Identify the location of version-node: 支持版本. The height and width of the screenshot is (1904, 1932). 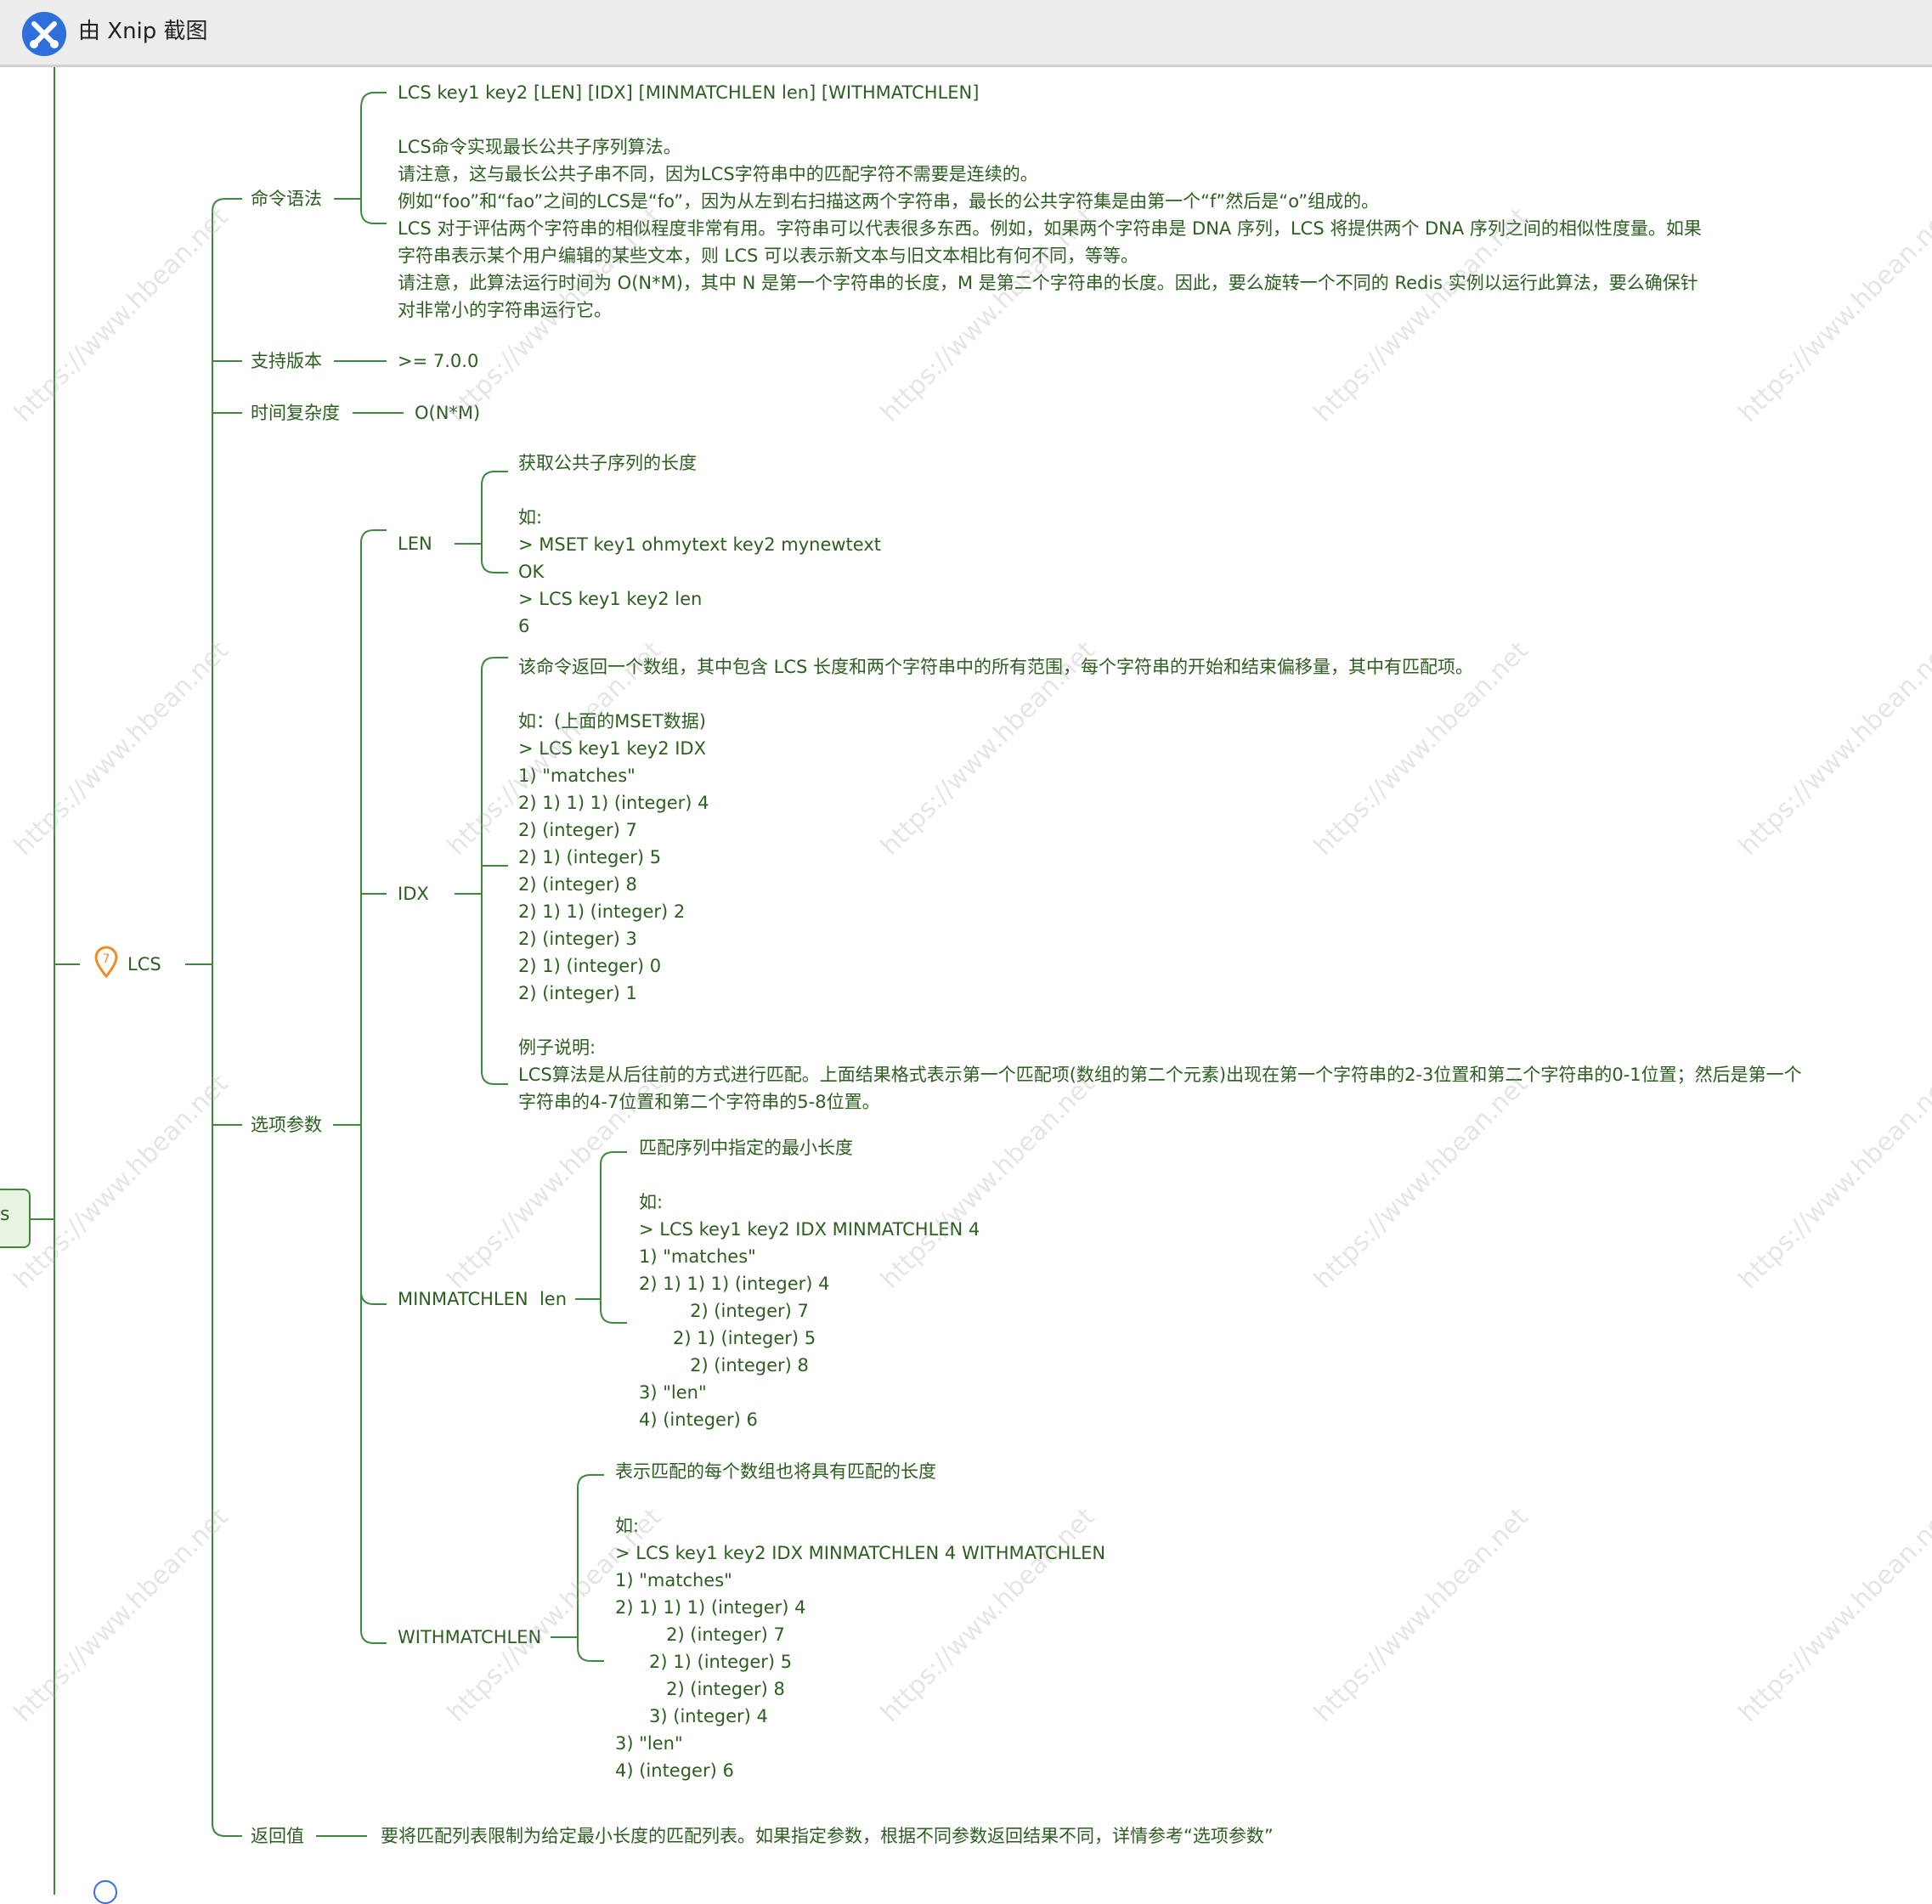
(286, 361).